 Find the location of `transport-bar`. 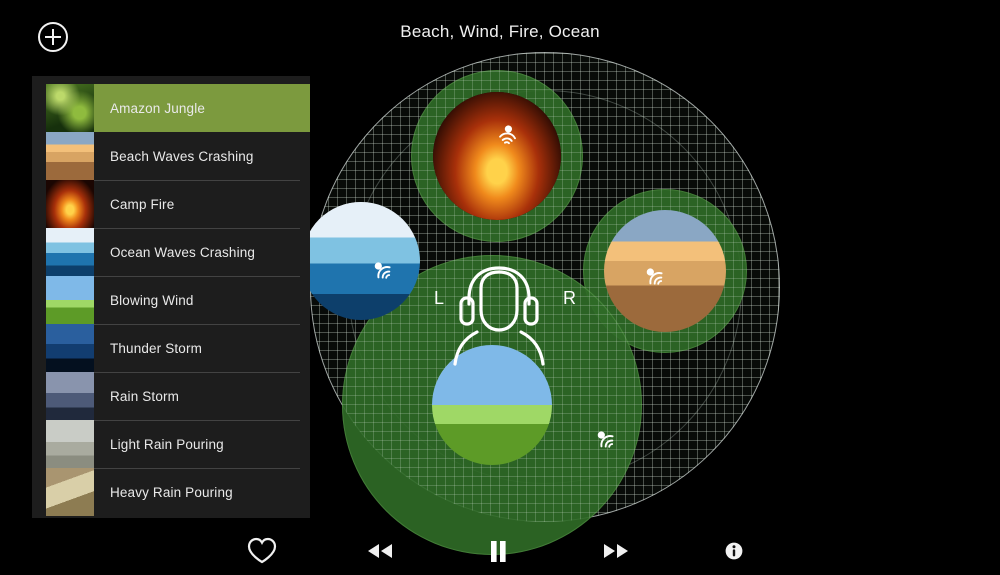

transport-bar is located at coordinates (500, 551).